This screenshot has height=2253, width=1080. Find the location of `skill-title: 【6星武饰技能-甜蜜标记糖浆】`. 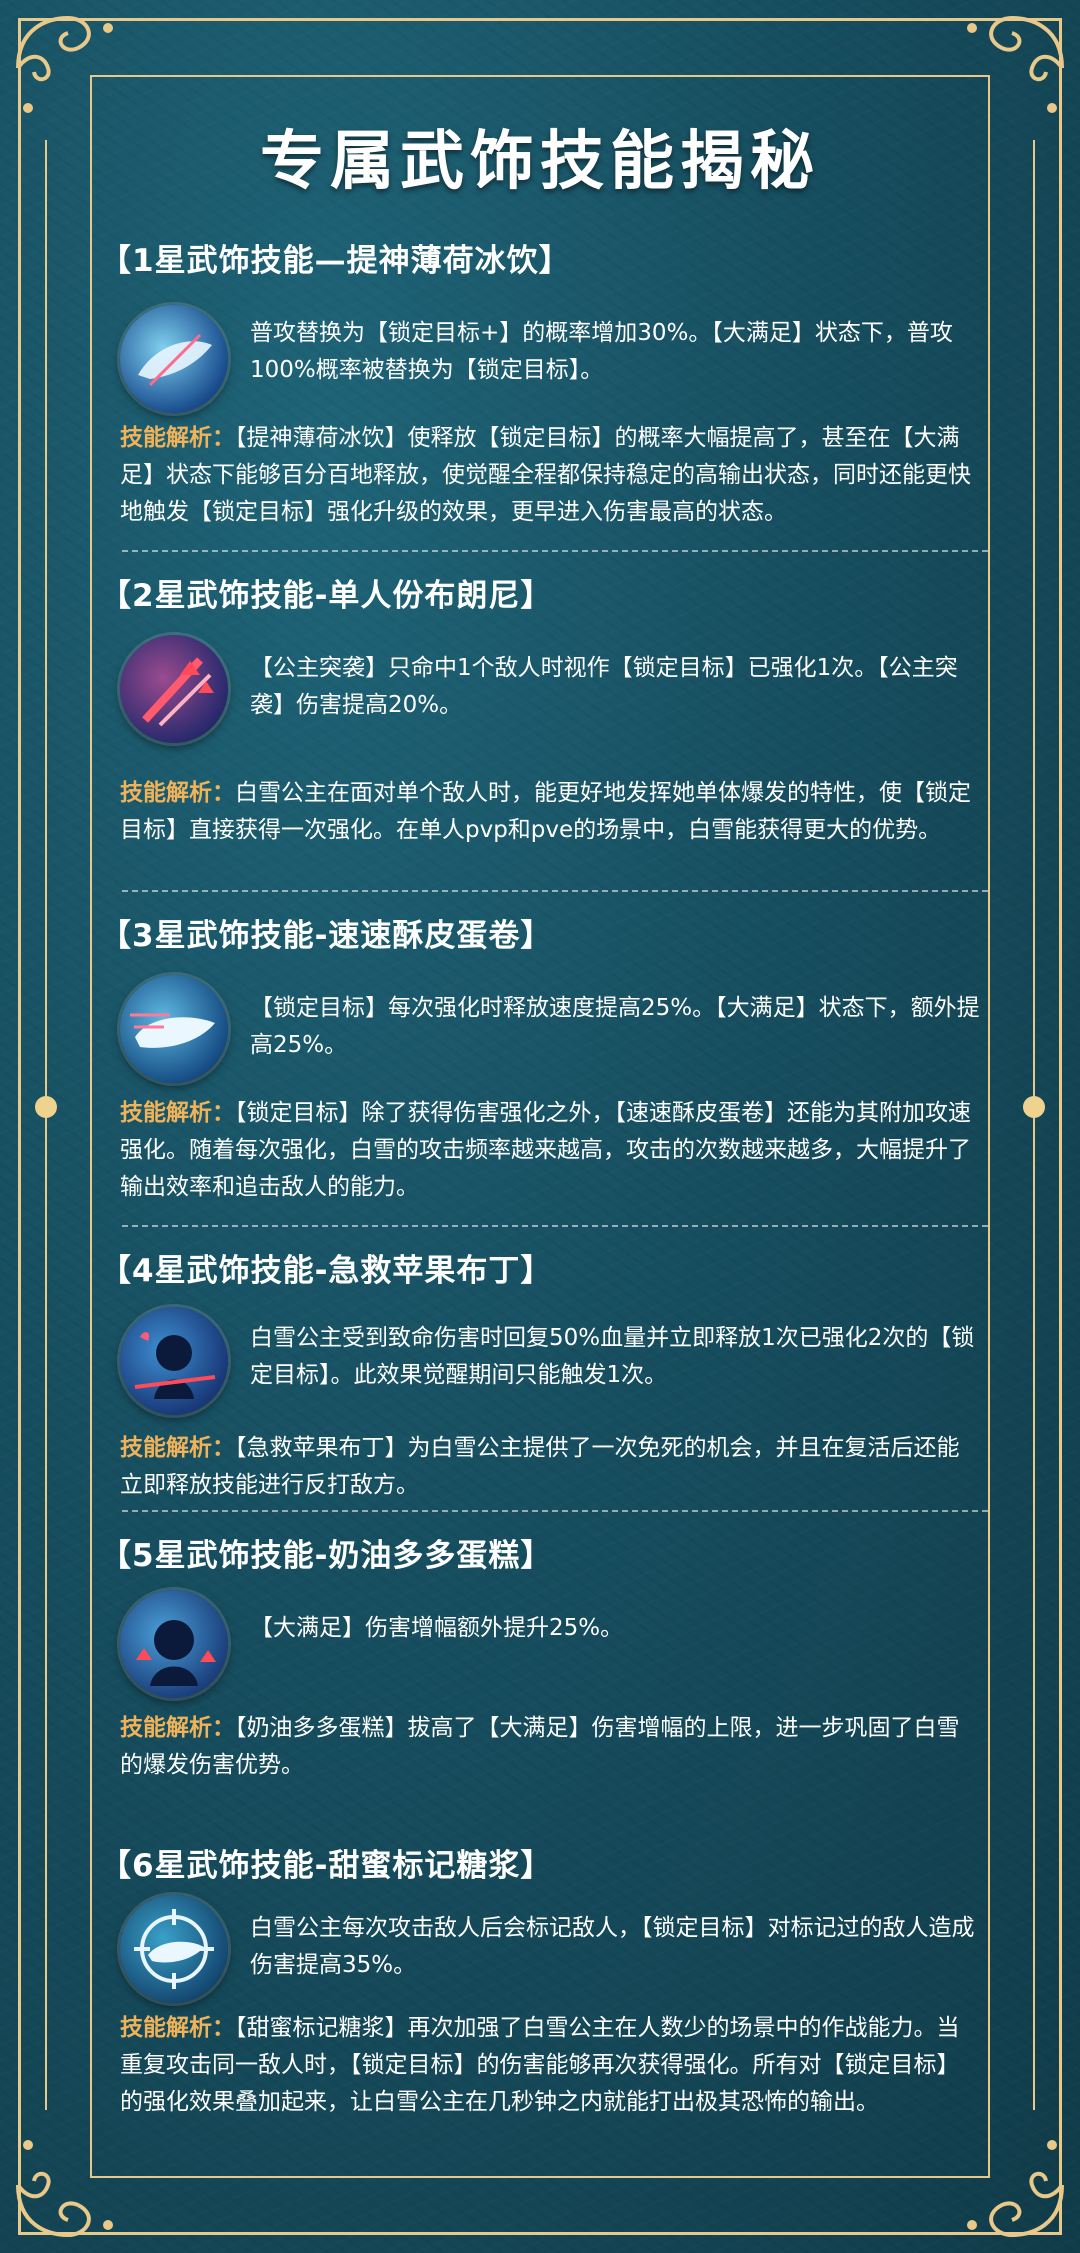

skill-title: 【6星武饰技能-甜蜜标记糖浆】 is located at coordinates (326, 1866).